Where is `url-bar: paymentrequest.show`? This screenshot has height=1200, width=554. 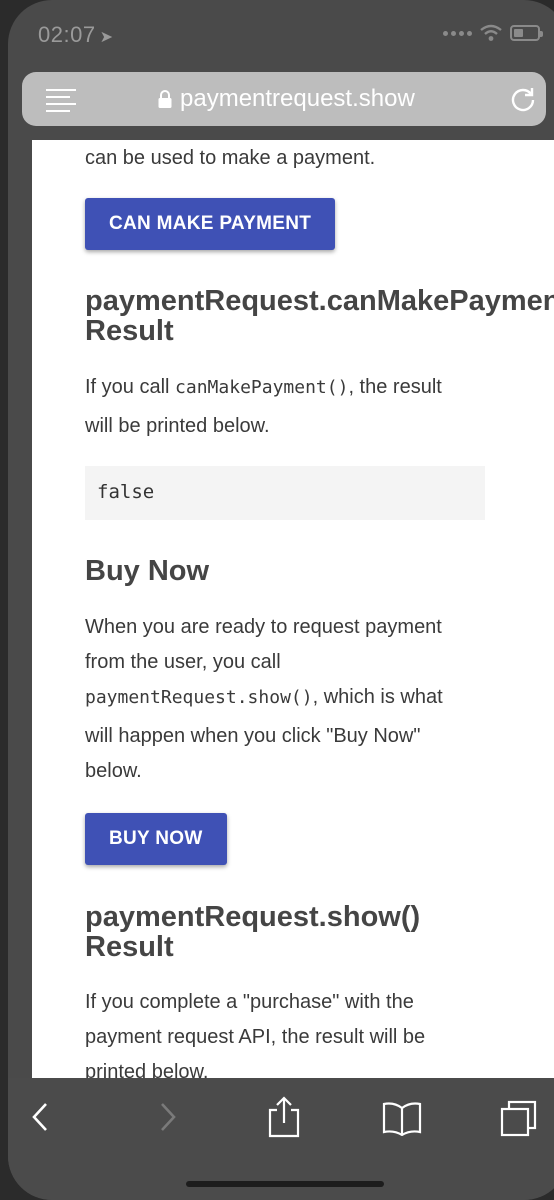
url-bar: paymentrequest.show is located at coordinates (284, 99).